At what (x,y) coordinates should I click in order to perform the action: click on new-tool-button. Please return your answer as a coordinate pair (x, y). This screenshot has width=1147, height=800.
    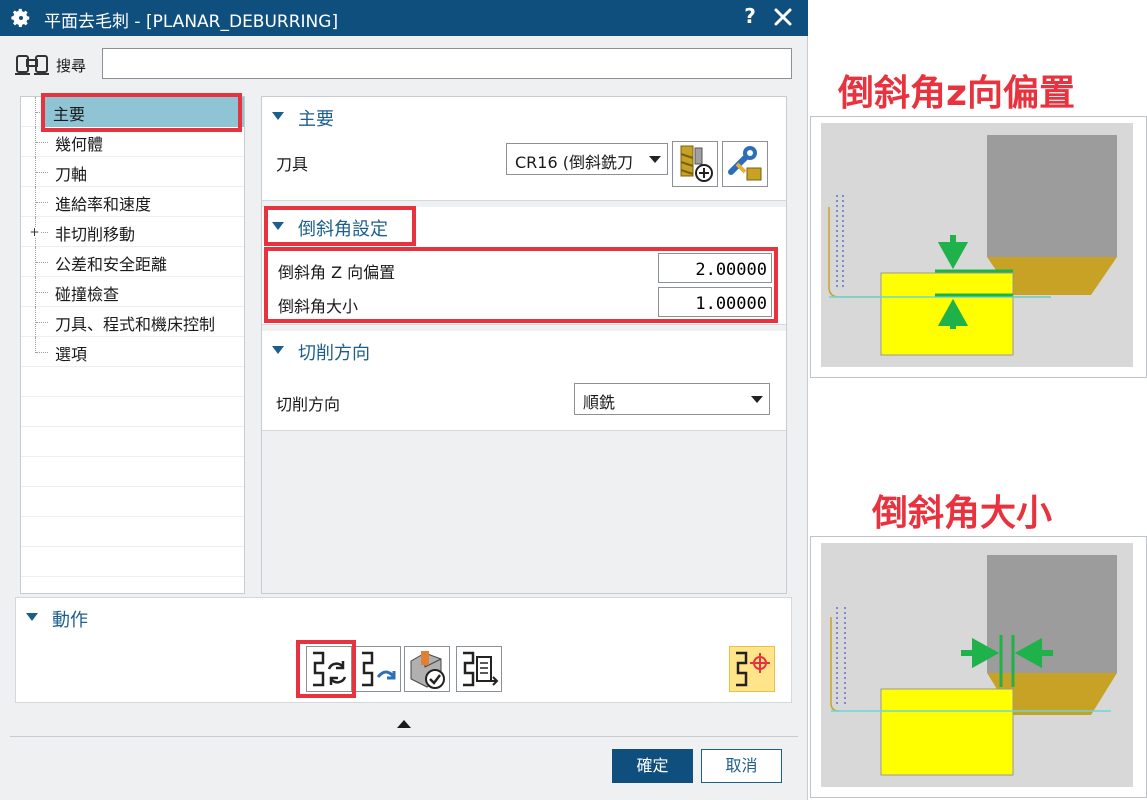
    Looking at the image, I should click on (695, 164).